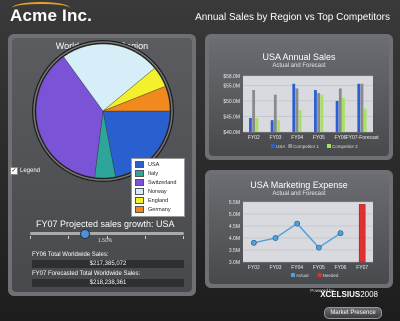  I want to click on legend-label: Norway, so click(157, 191).